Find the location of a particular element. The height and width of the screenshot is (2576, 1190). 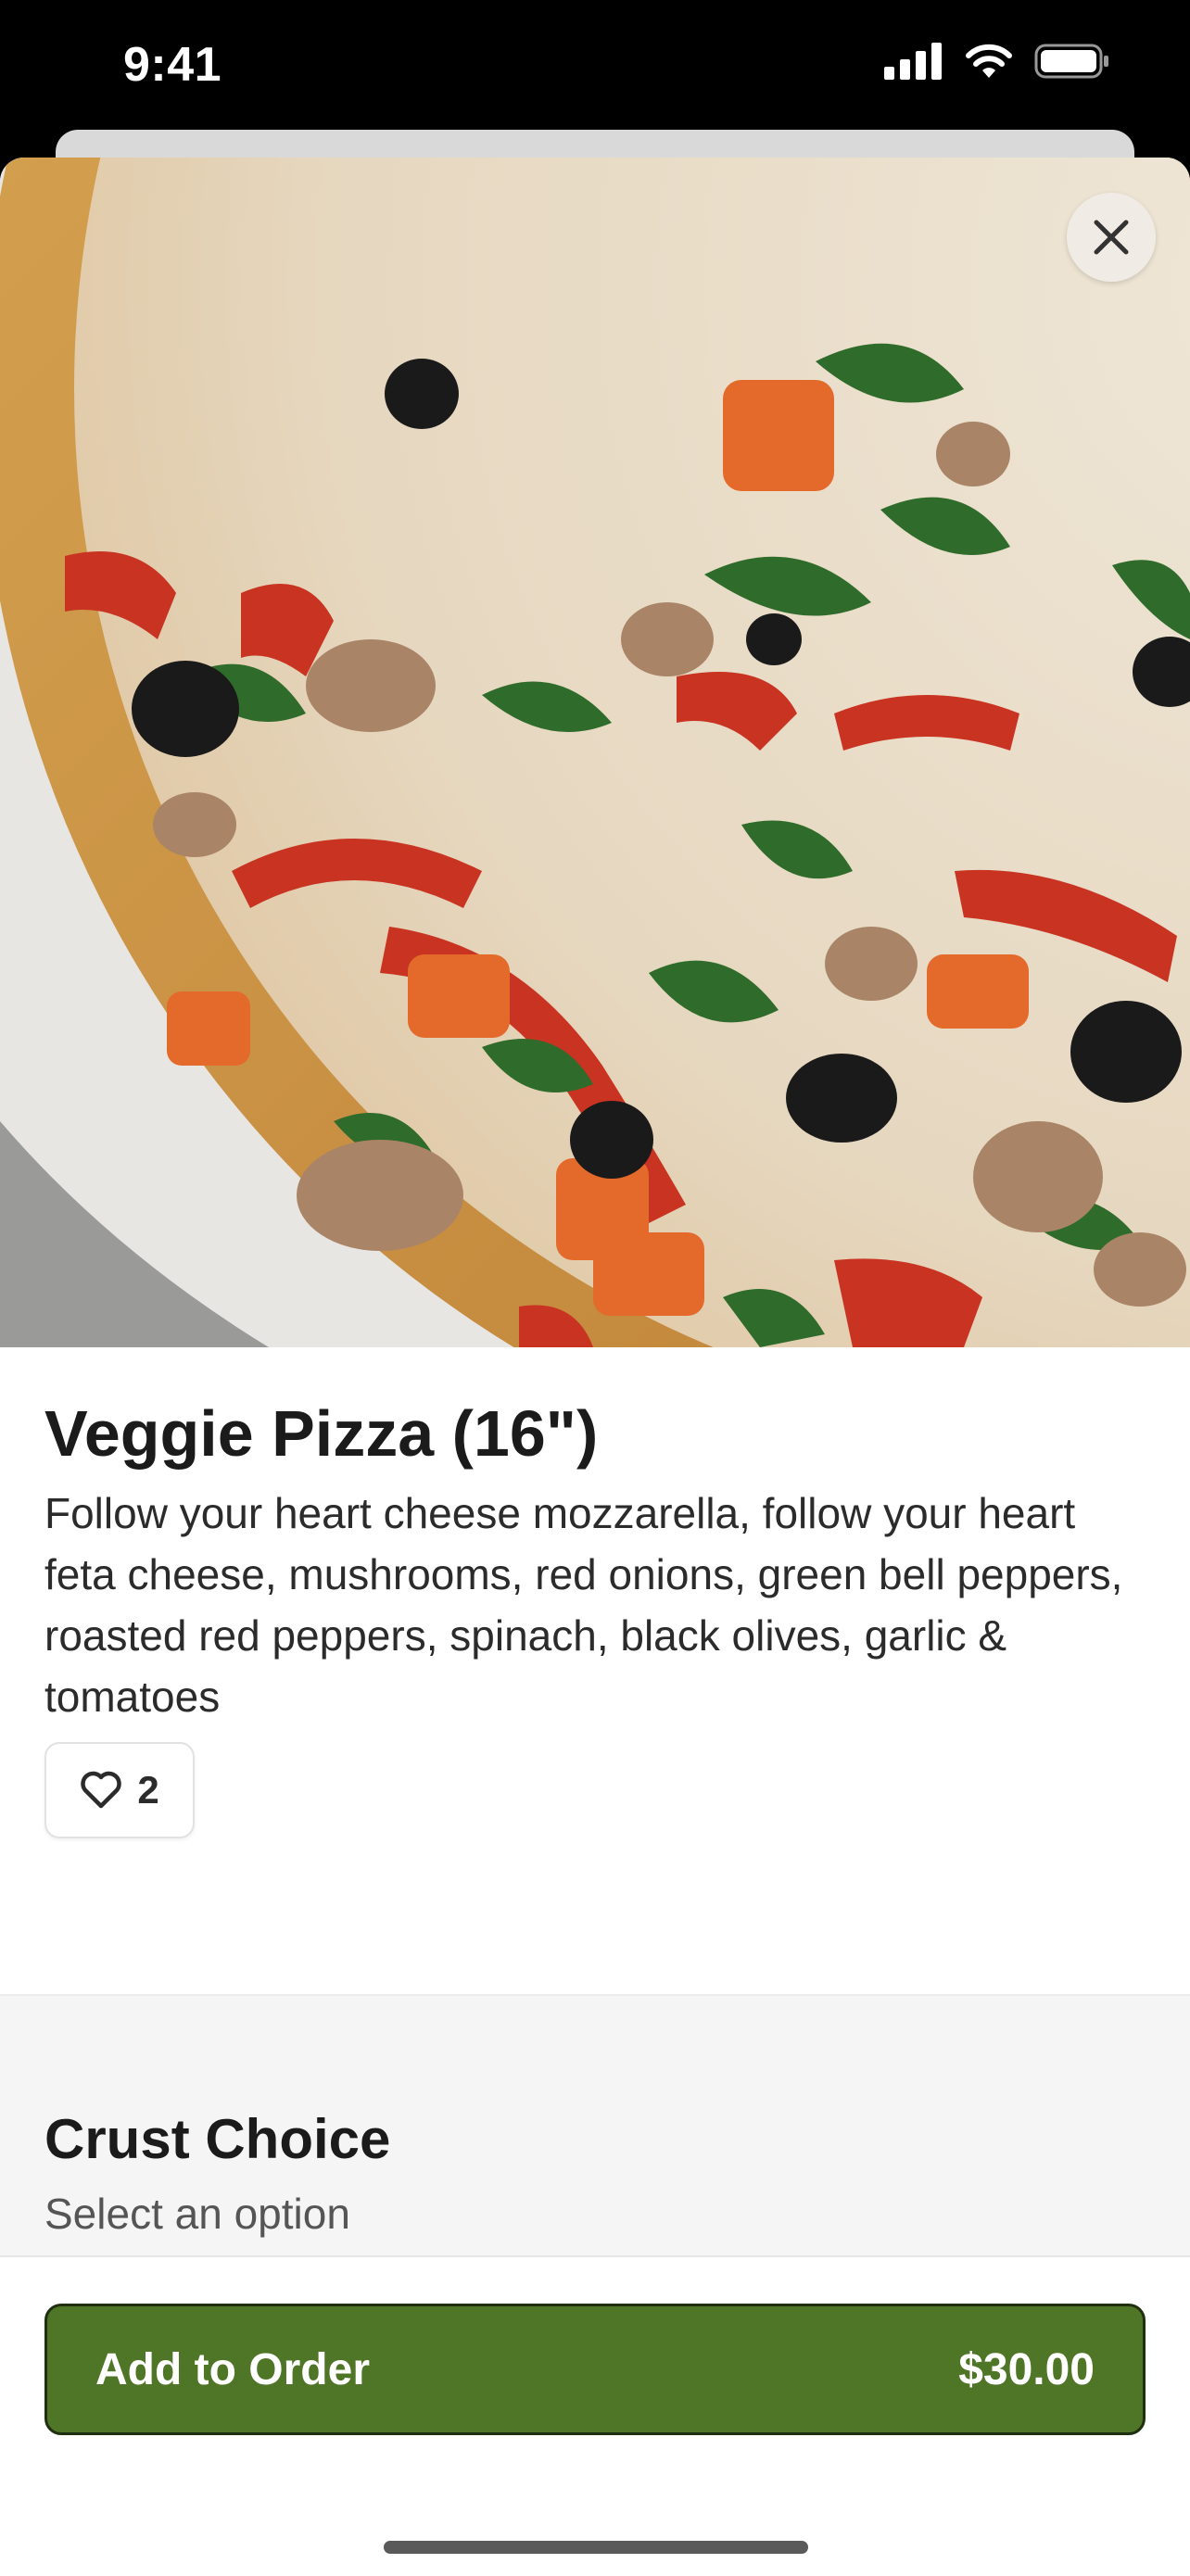

item-title: Veggie Pizza (16") is located at coordinates (321, 1433).